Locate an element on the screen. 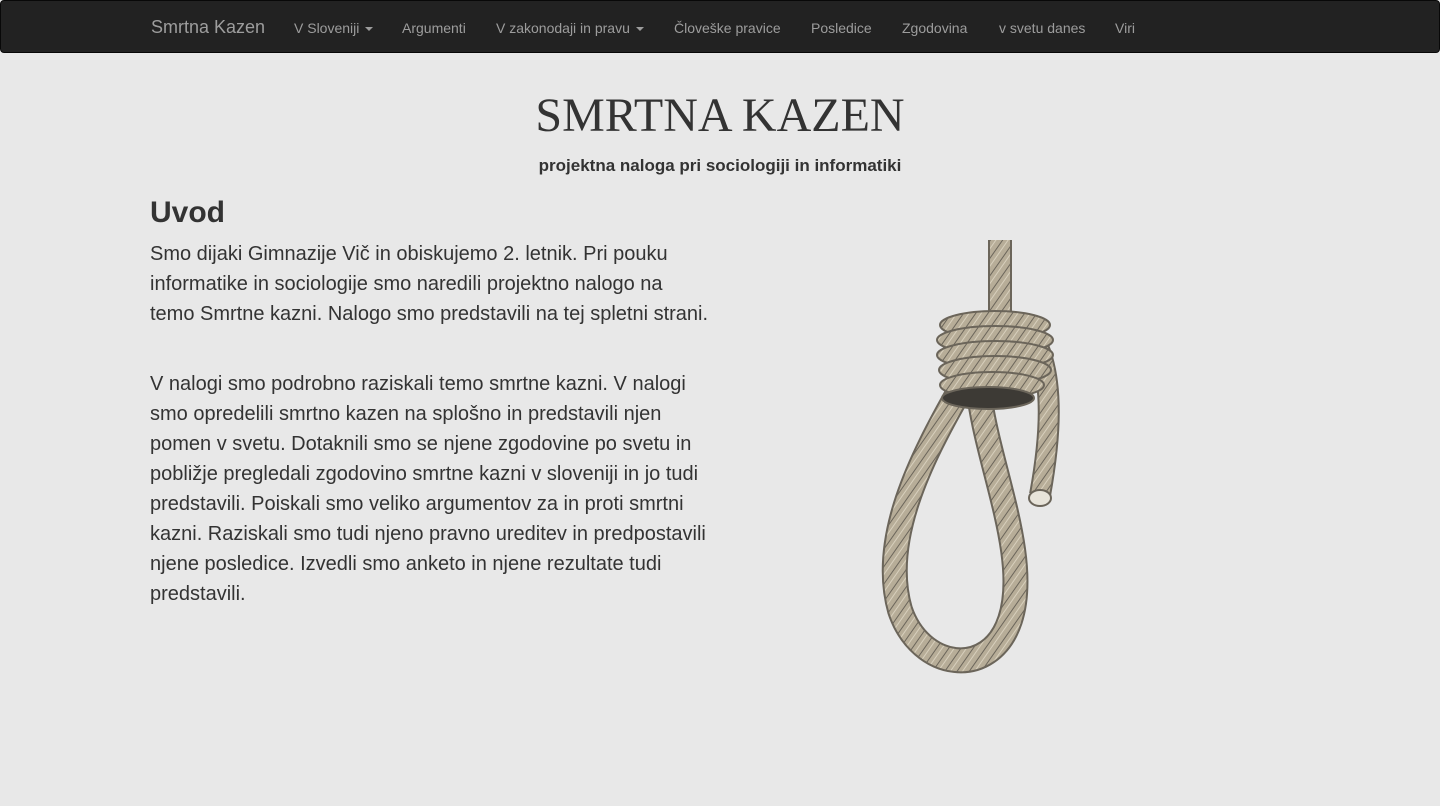 The width and height of the screenshot is (1440, 806). nav-item-argumenti: Argumenti is located at coordinates (434, 28).